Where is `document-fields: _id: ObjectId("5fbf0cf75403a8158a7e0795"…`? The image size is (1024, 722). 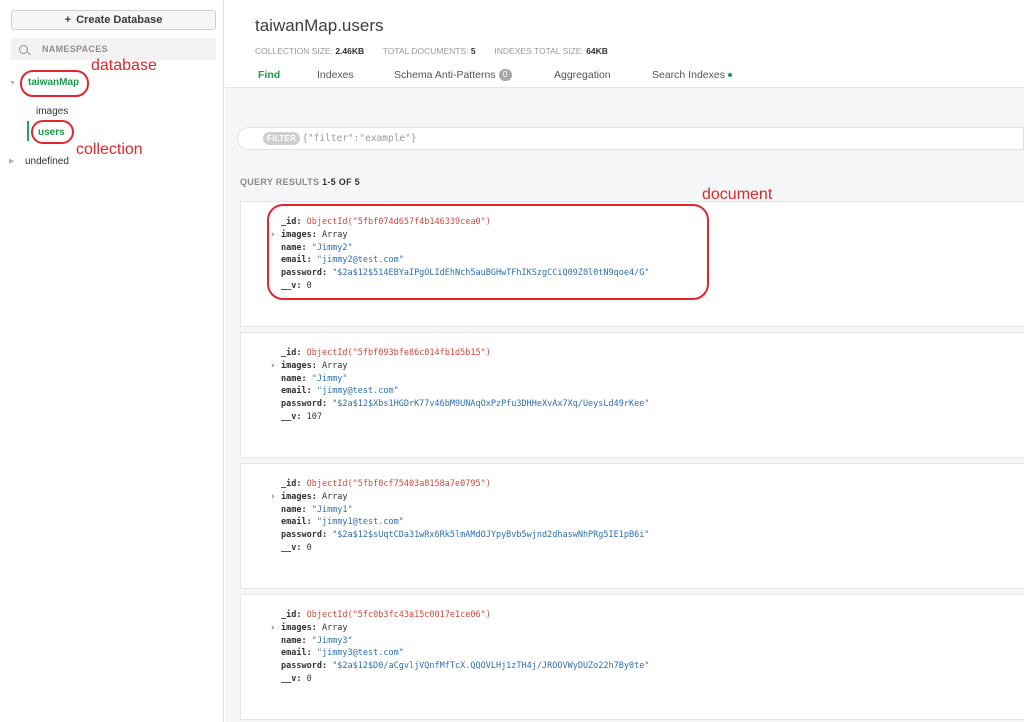
document-fields: _id: ObjectId("5fbf0cf75403a8158a7e0795"… is located at coordinates (459, 516).